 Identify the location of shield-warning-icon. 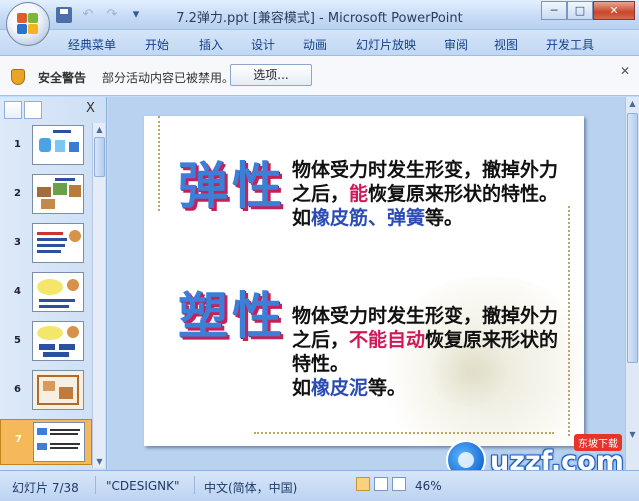
(18, 77).